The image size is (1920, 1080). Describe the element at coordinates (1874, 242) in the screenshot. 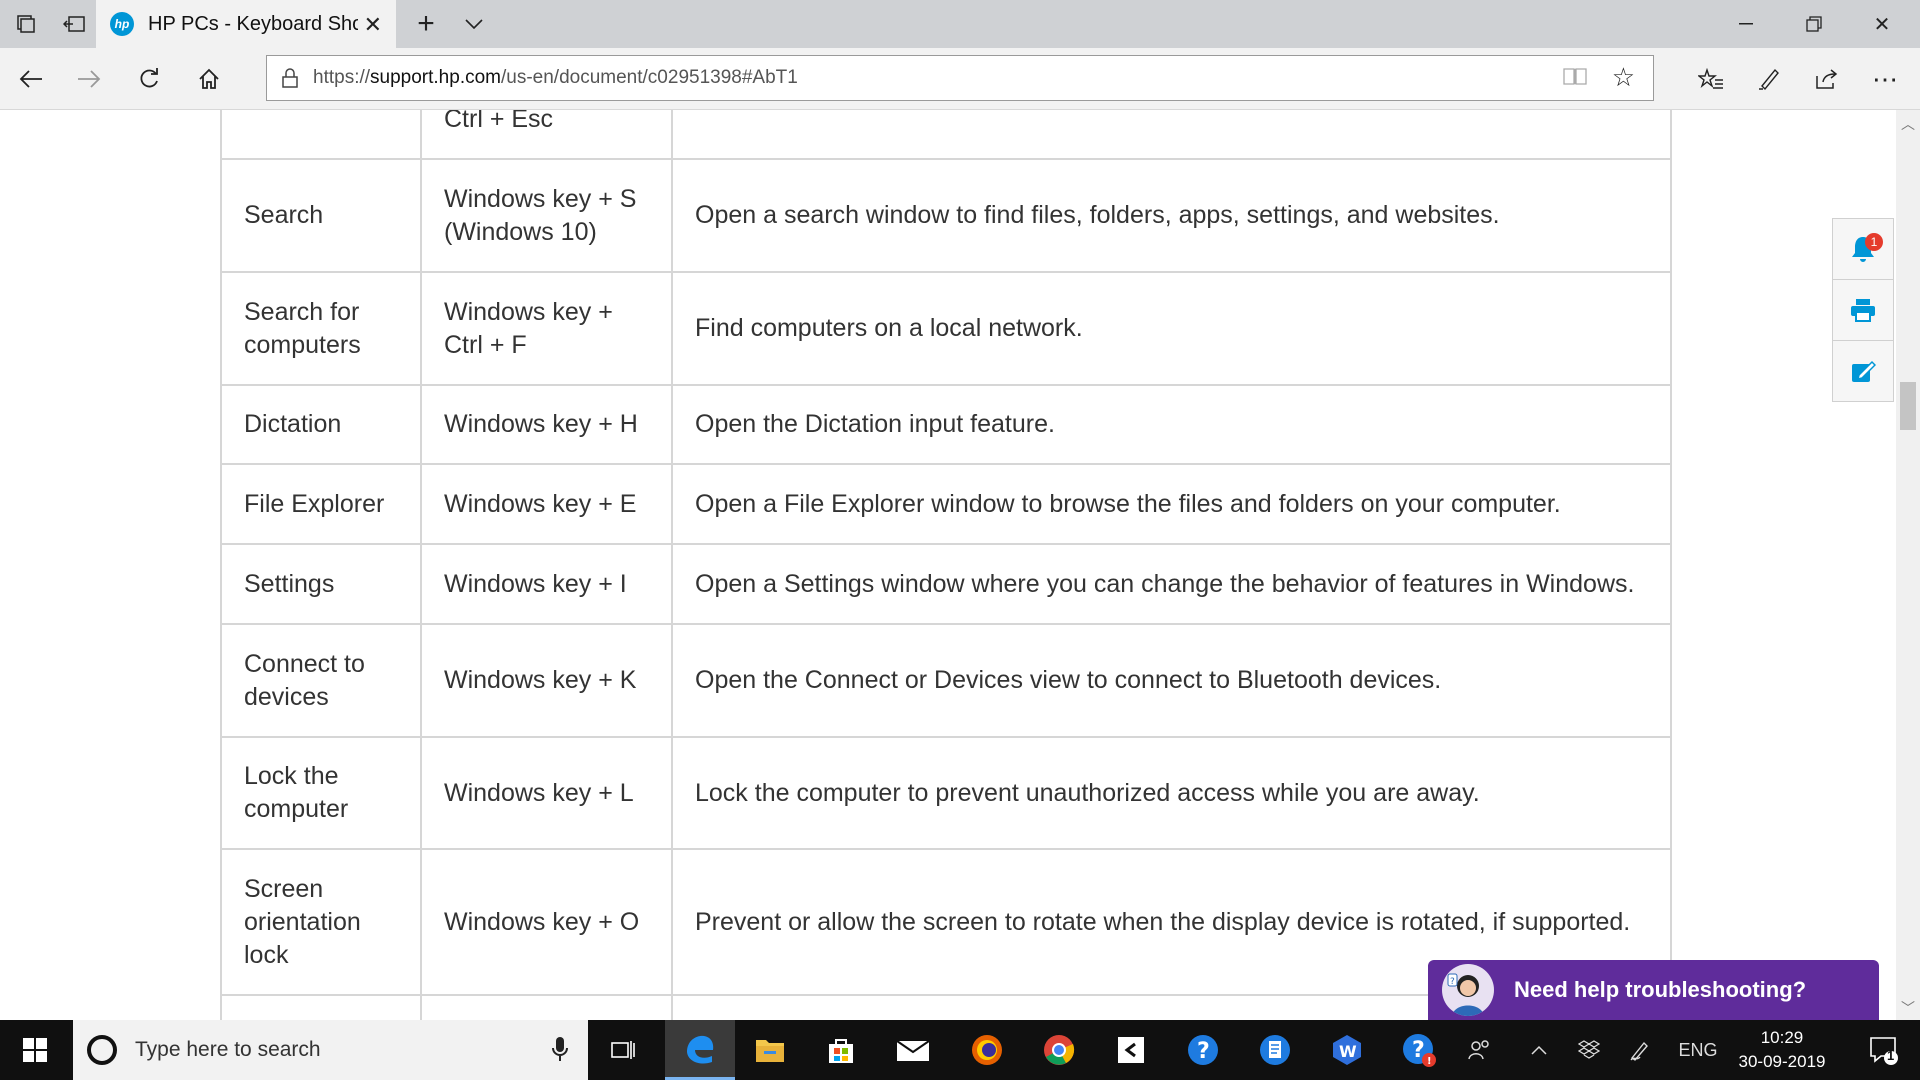

I see `notification-badge: 1` at that location.